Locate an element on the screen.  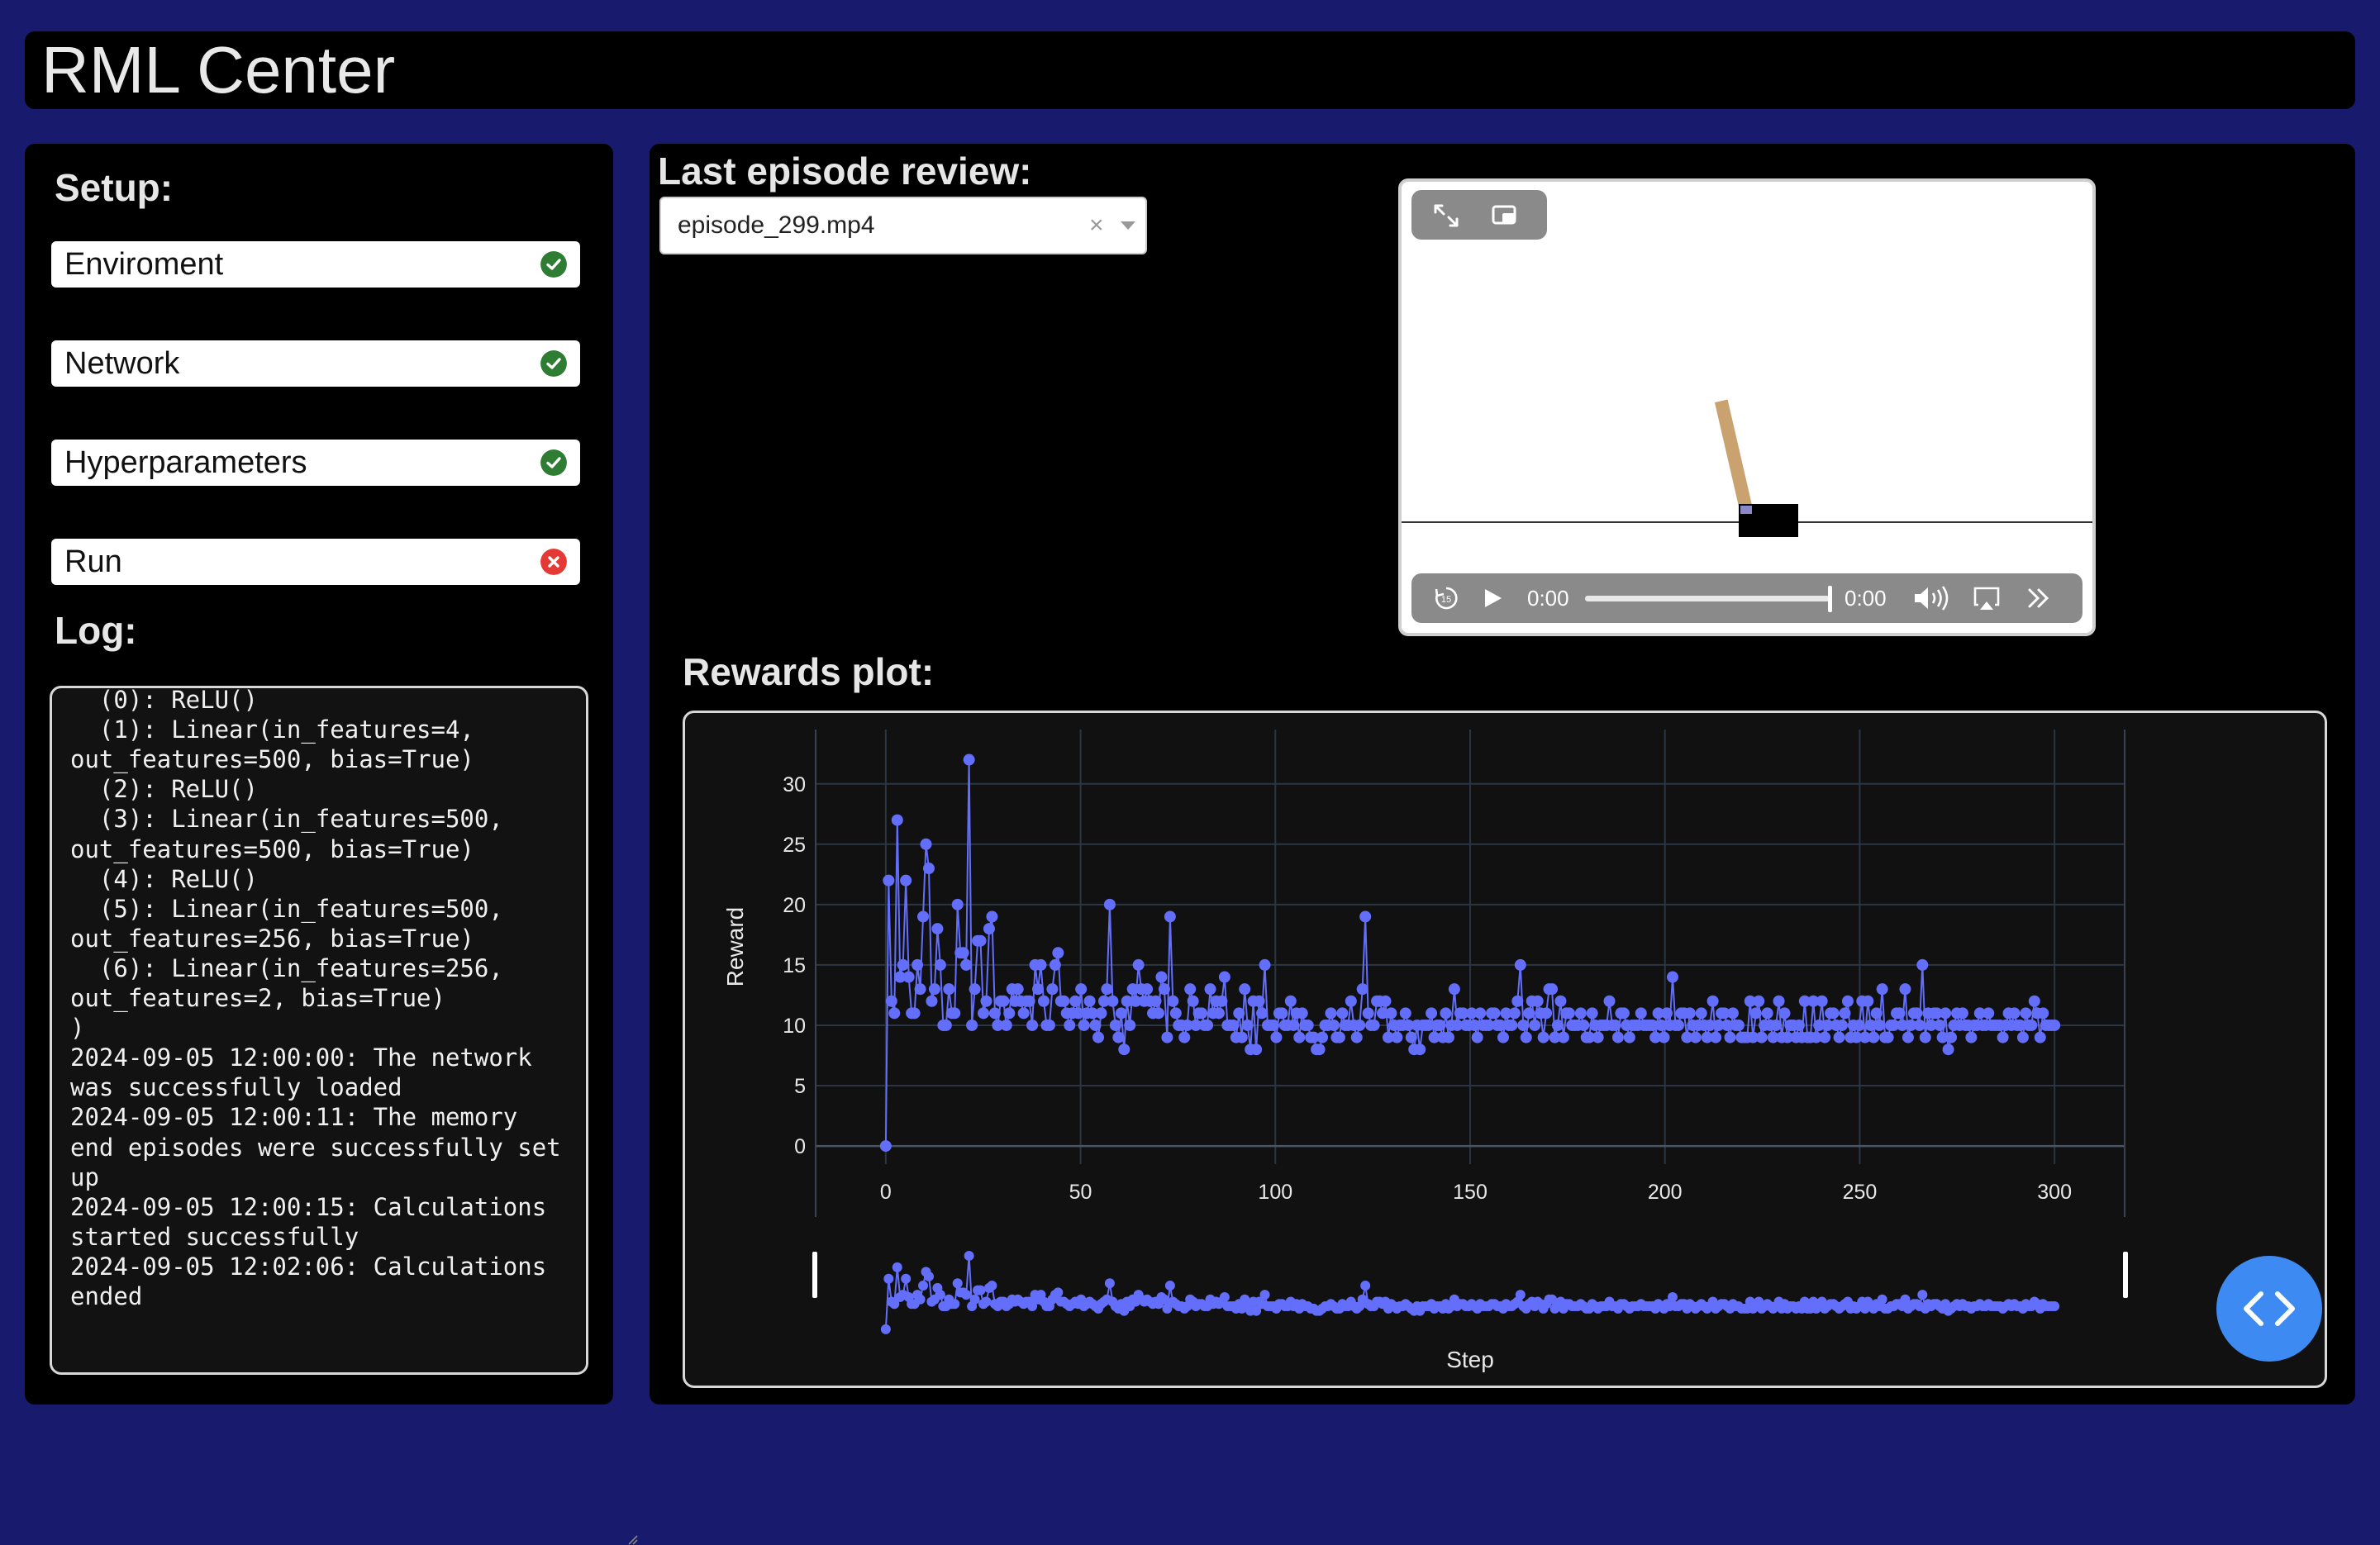
setup-item-hyperparameters: Hyperparameters is located at coordinates (315, 463).